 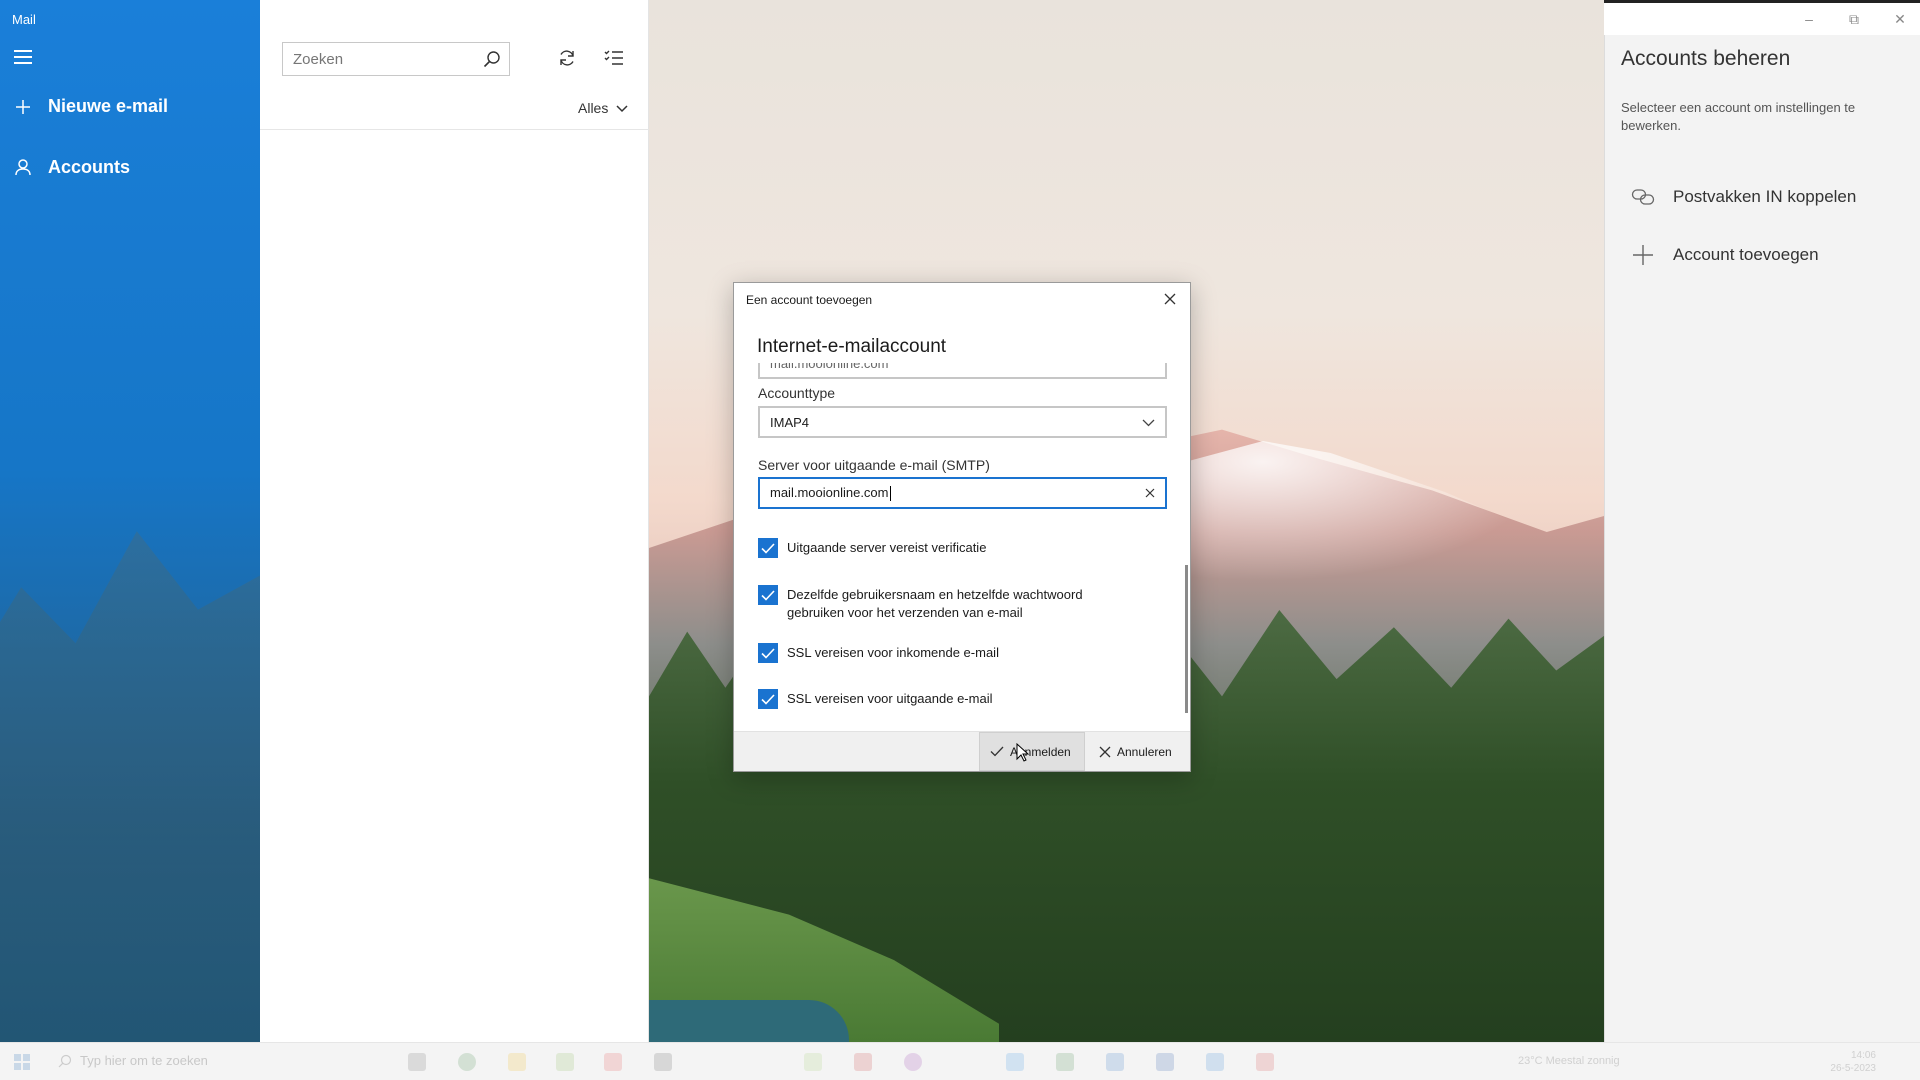 What do you see at coordinates (1853, 1068) in the screenshot?
I see `clock-date: 26-5-2023` at bounding box center [1853, 1068].